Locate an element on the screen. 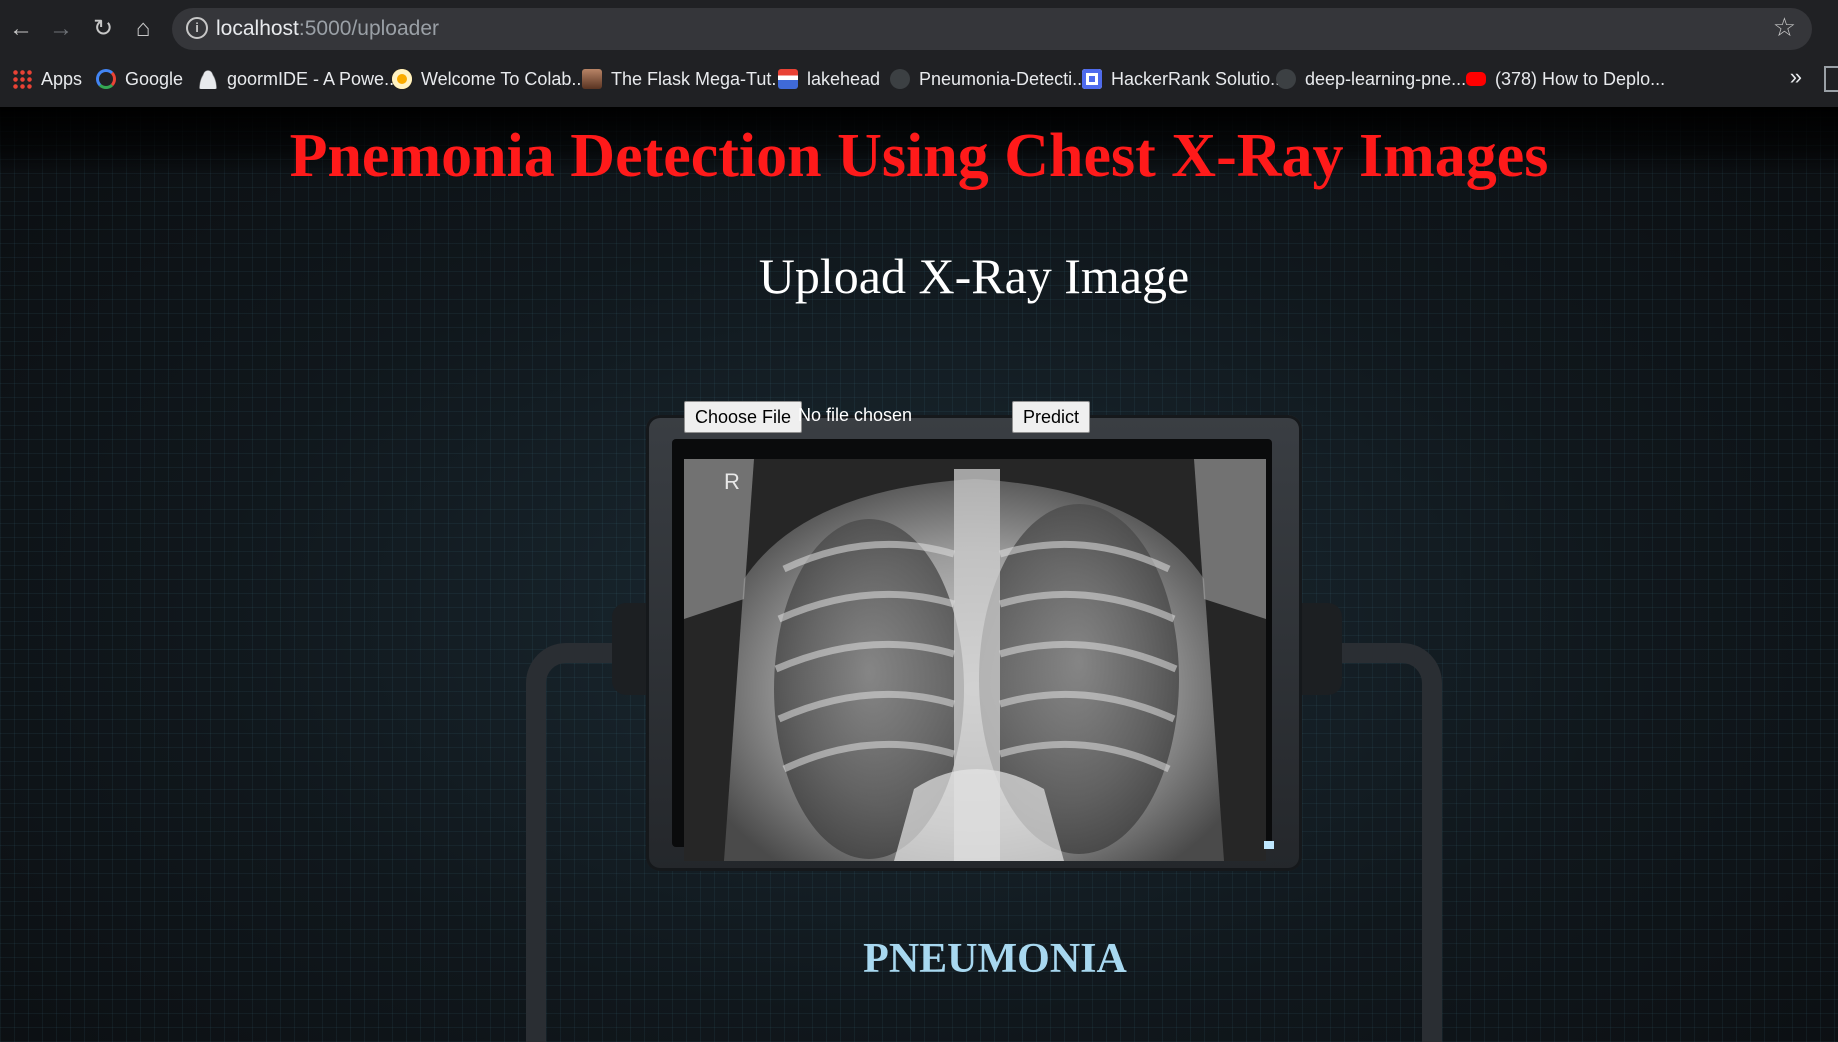 The image size is (1838, 1042). file-status-text: No file chosen is located at coordinates (855, 415).